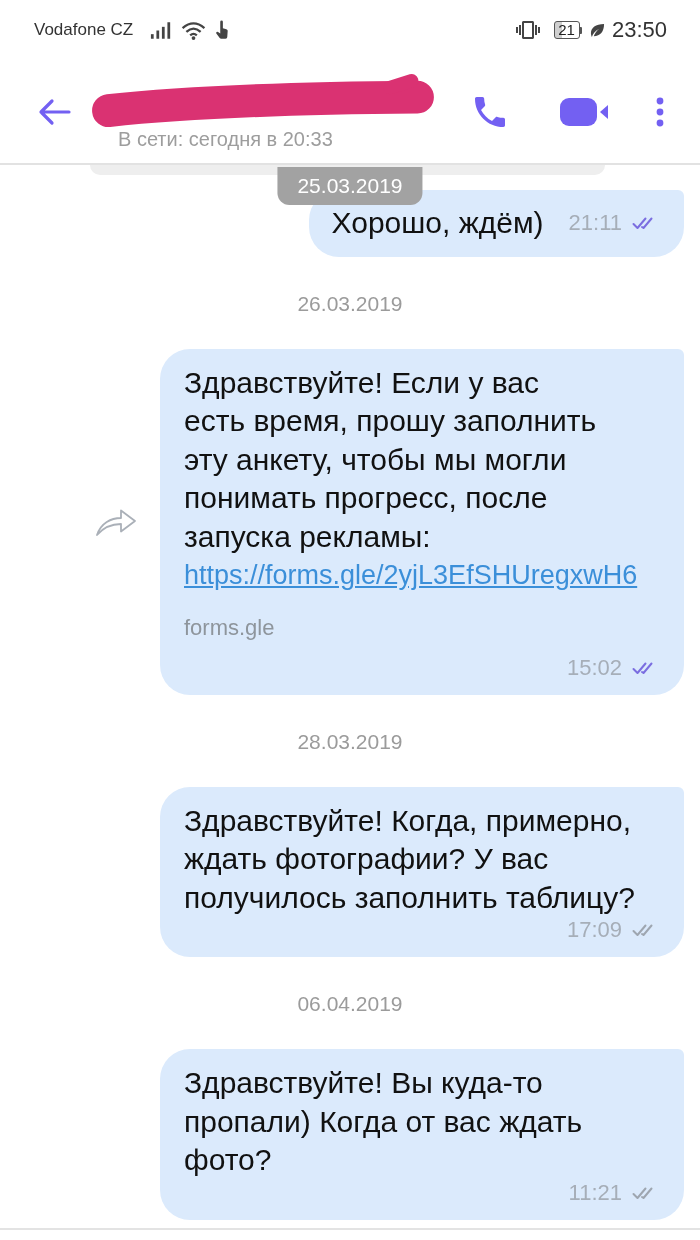 This screenshot has width=700, height=1240. What do you see at coordinates (411, 575) in the screenshot?
I see `message-link: https://forms.gle/2yjL3EfSHUregxwH6` at bounding box center [411, 575].